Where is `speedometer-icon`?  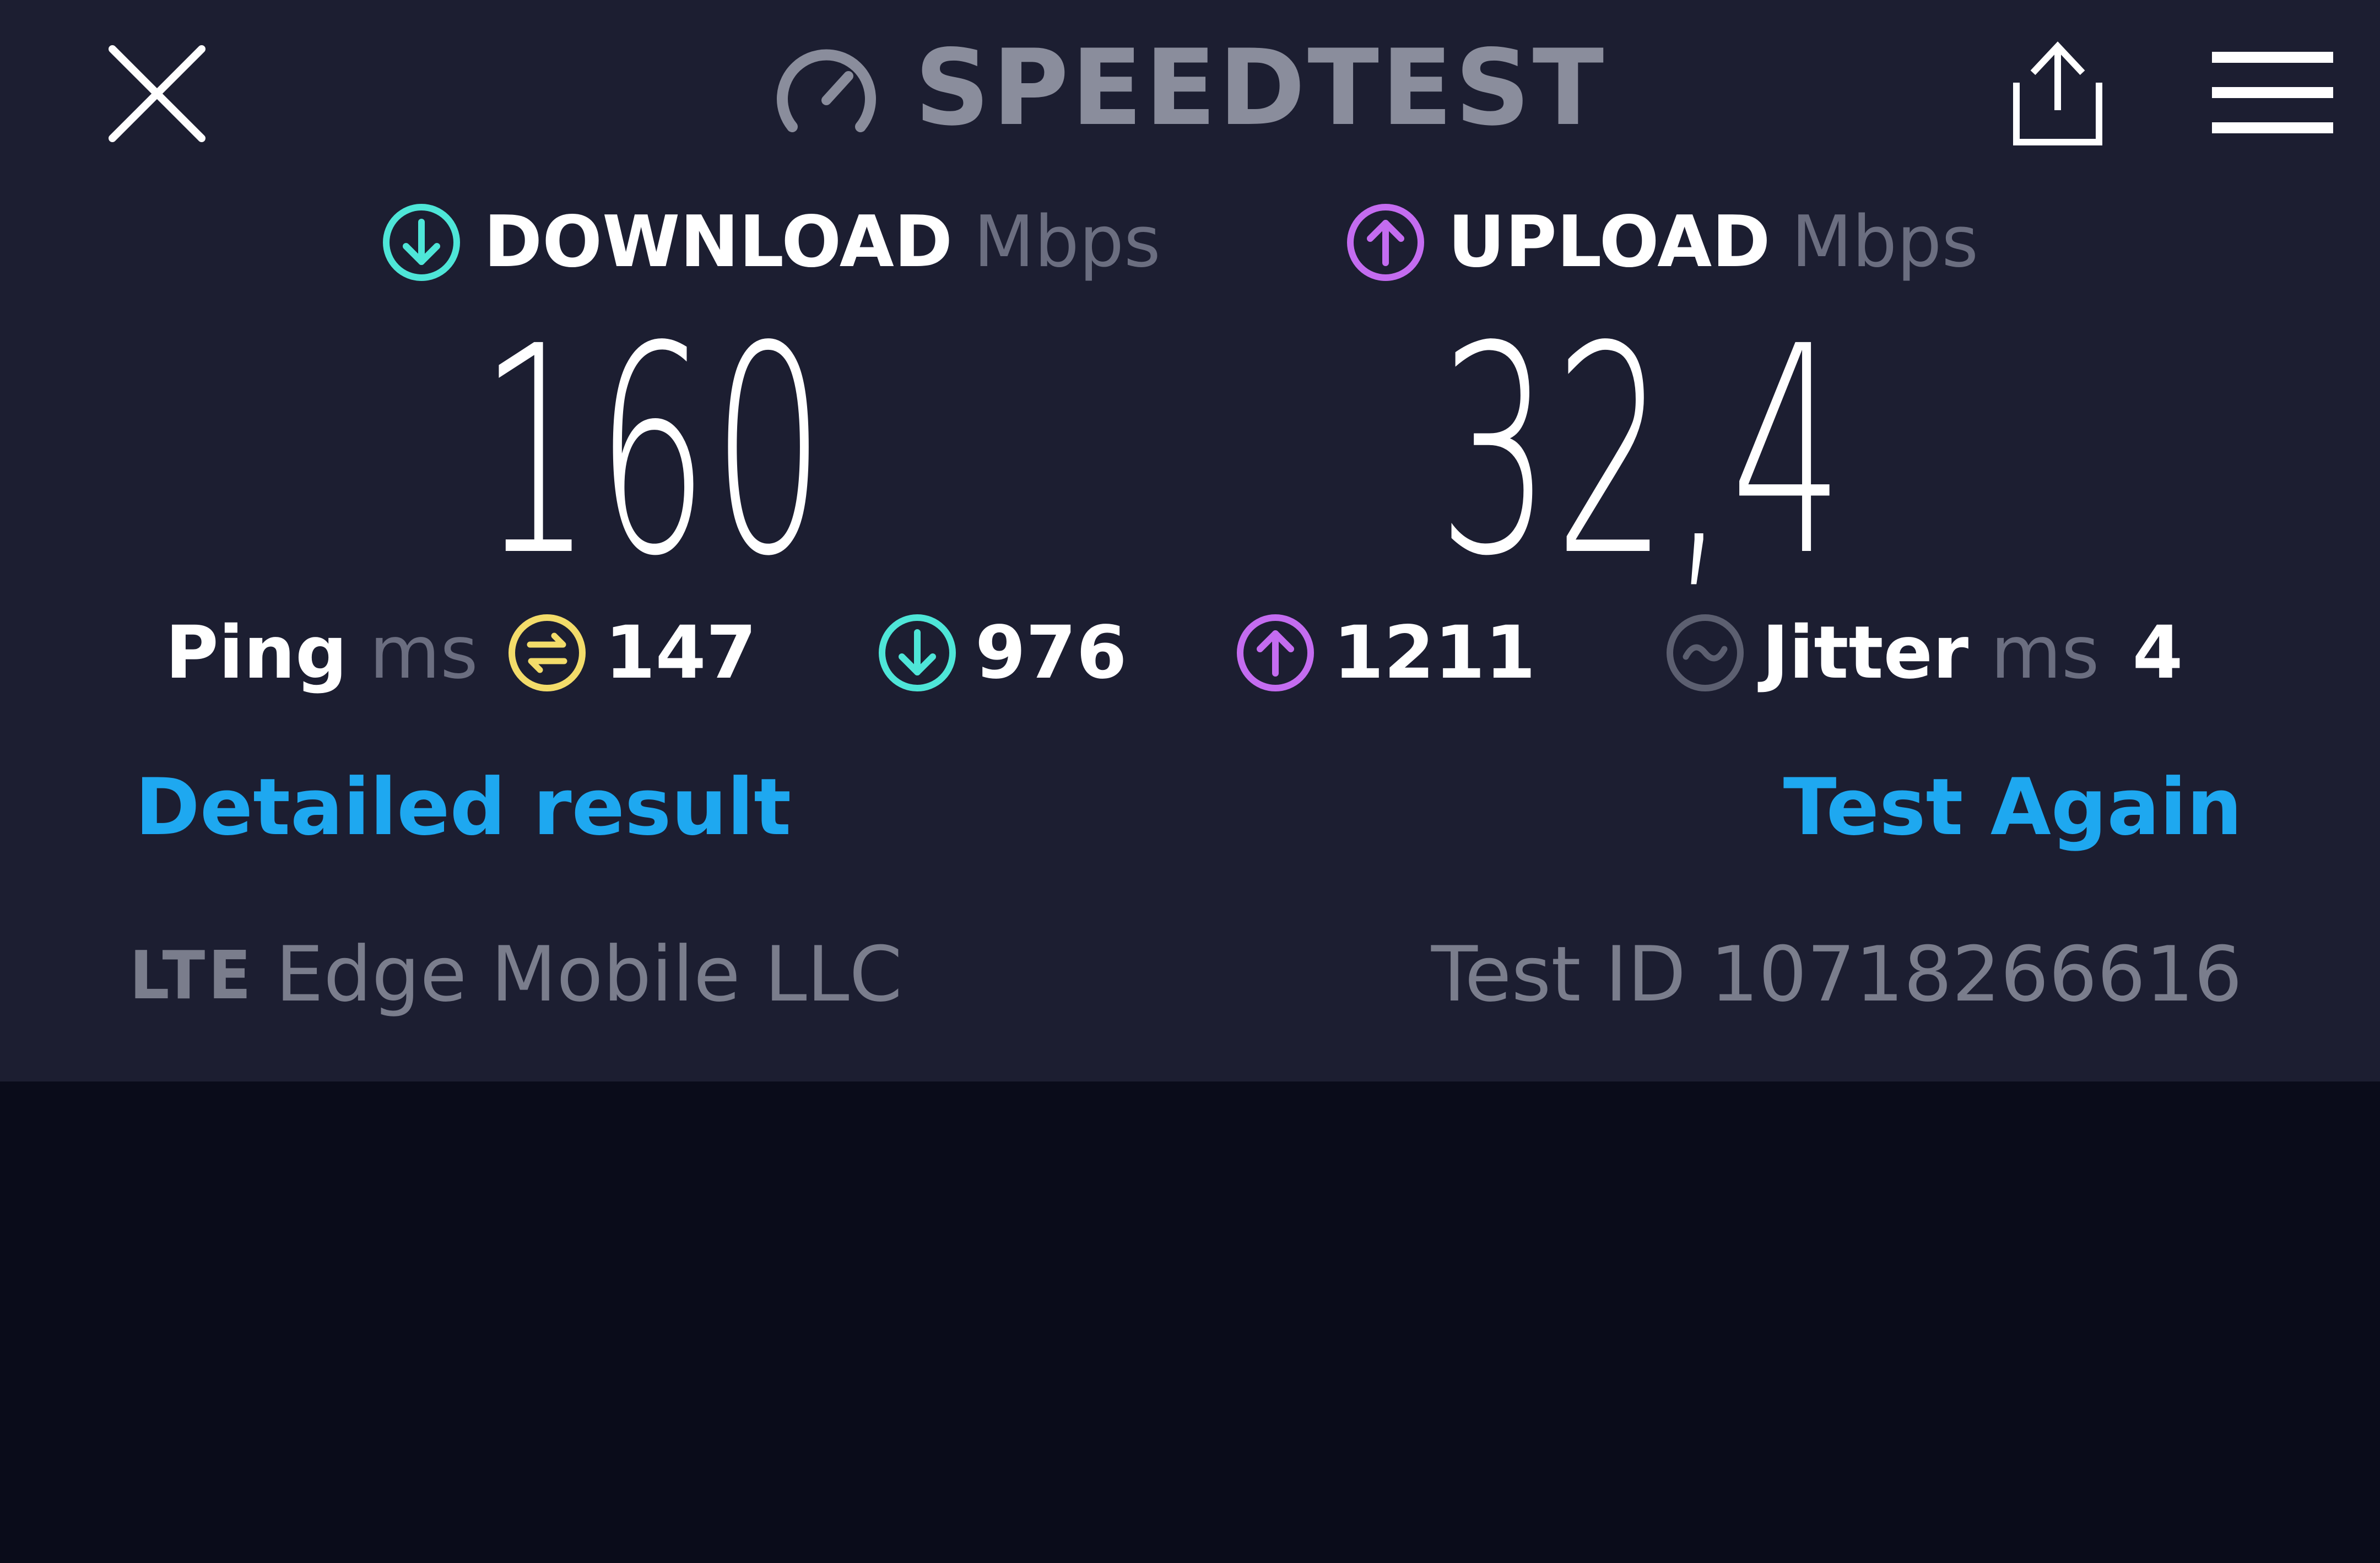
speedometer-icon is located at coordinates (826, 90).